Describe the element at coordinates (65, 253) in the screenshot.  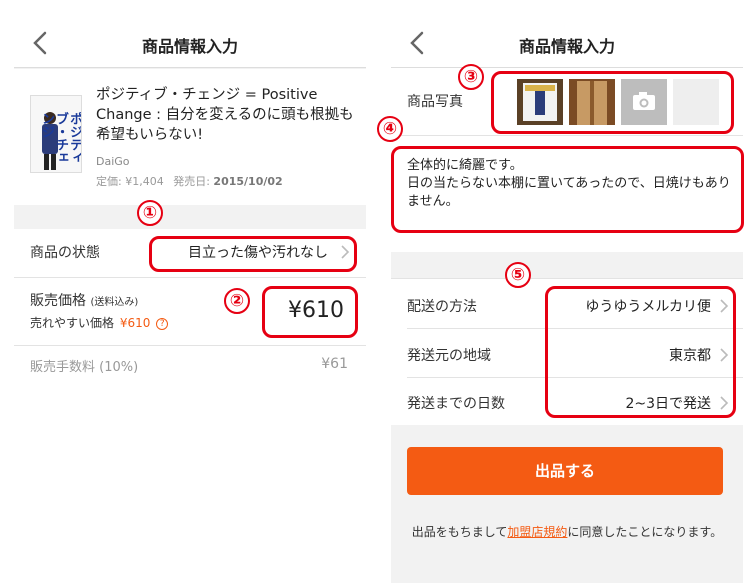
I see `condition-label: 商品の状態` at that location.